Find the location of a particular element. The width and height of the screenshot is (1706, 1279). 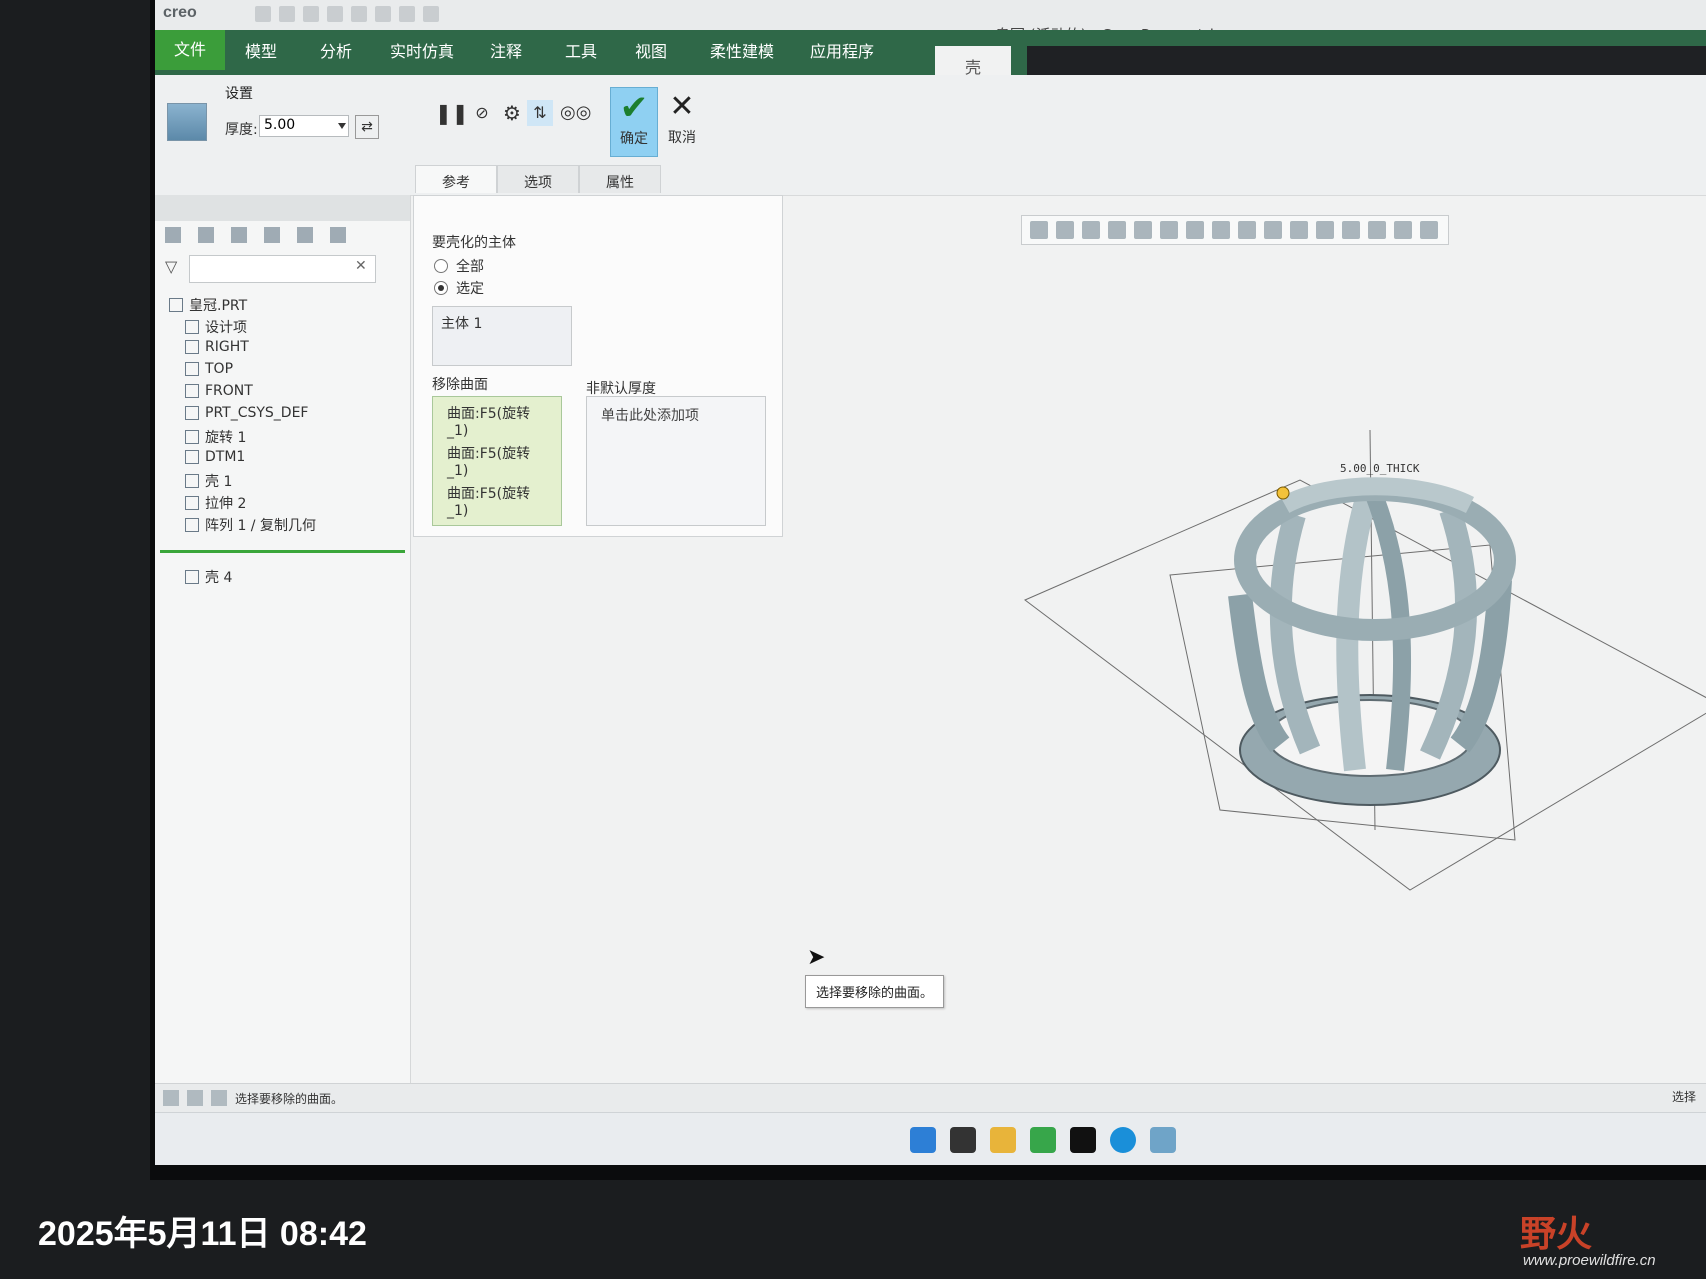

verify-glasses-icon: ◎◎ is located at coordinates (575, 113).